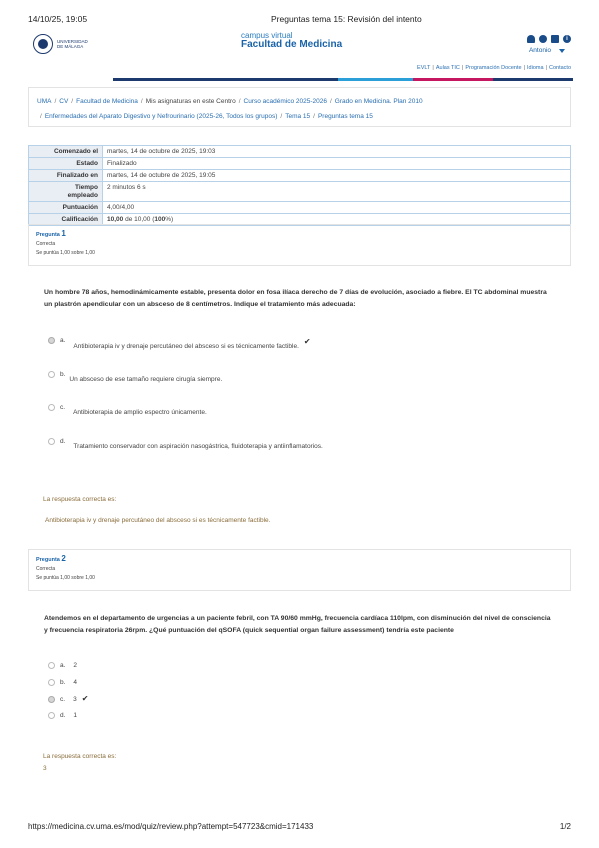  Describe the element at coordinates (63, 558) in the screenshot. I see `question-number-value: 2` at that location.